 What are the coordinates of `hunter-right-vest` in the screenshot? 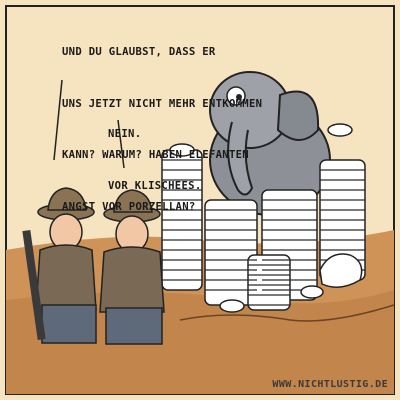 It's located at (132, 279).